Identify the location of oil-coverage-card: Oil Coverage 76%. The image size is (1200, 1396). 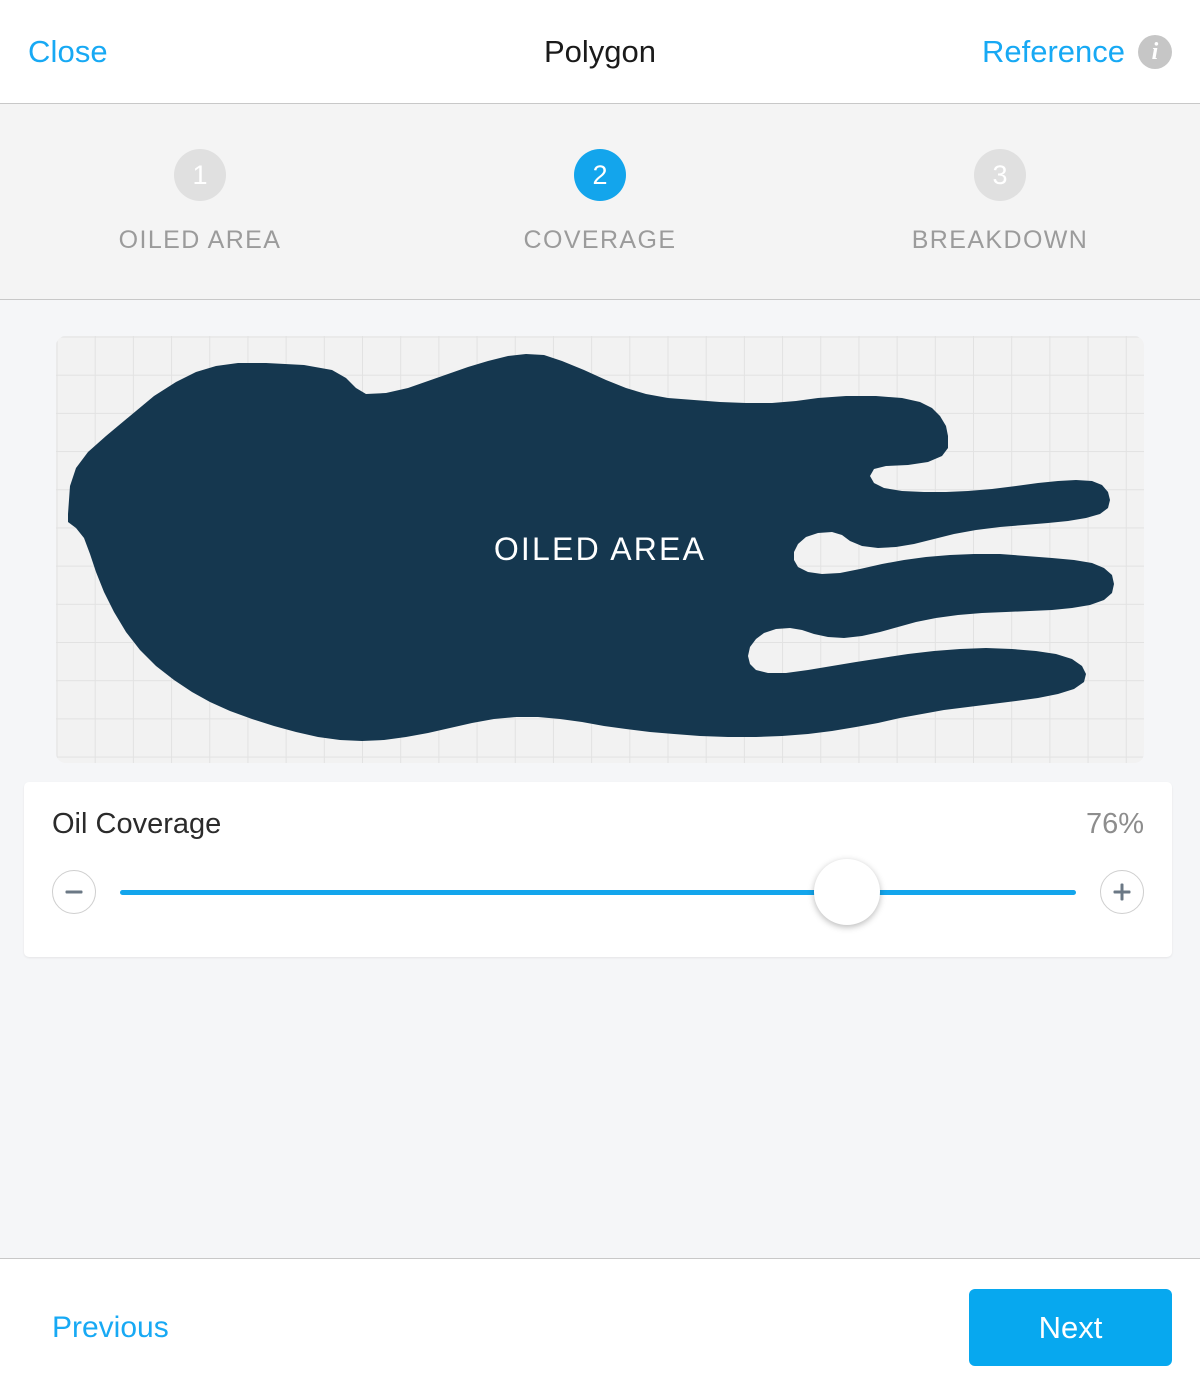
(598, 869).